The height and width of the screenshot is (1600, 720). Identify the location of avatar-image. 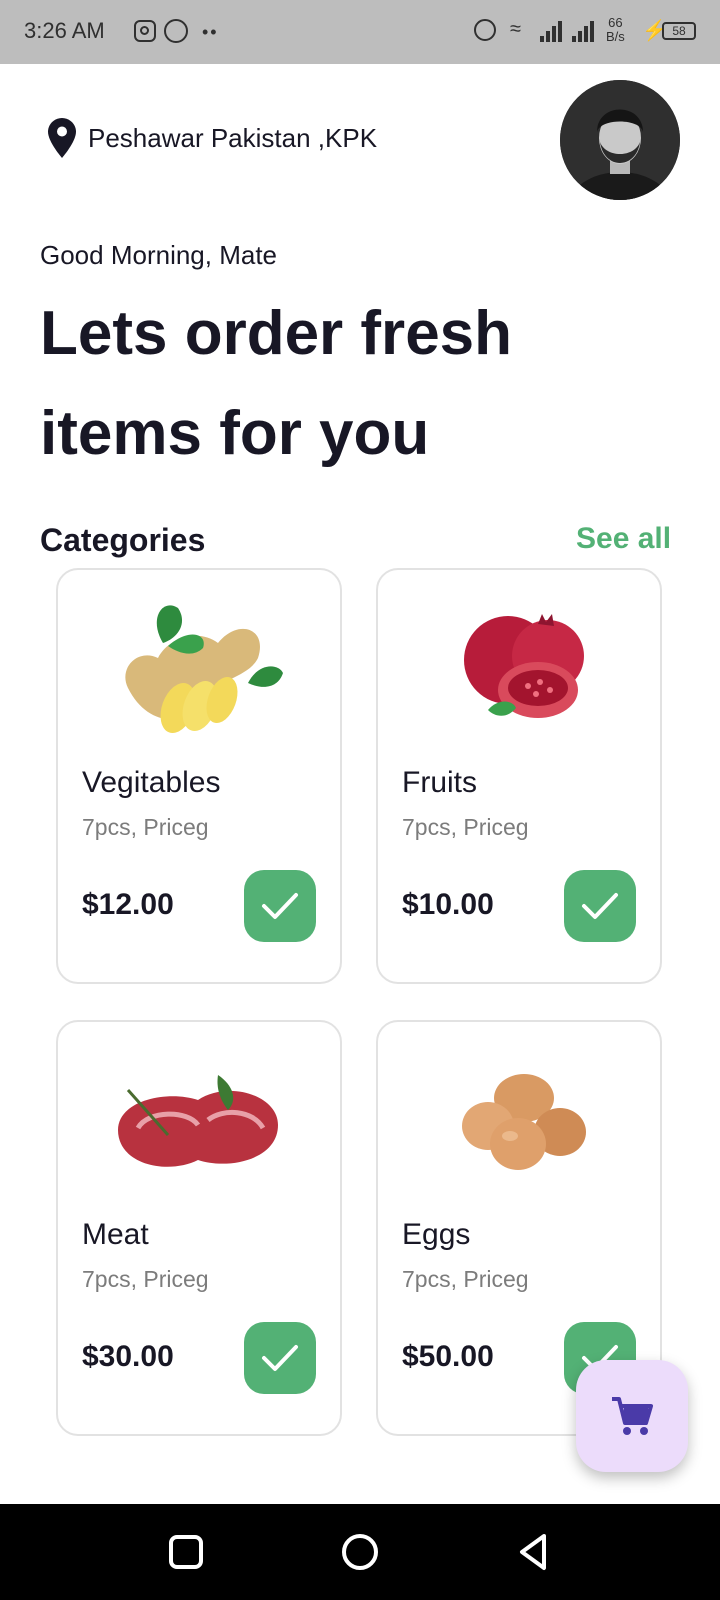
(620, 140).